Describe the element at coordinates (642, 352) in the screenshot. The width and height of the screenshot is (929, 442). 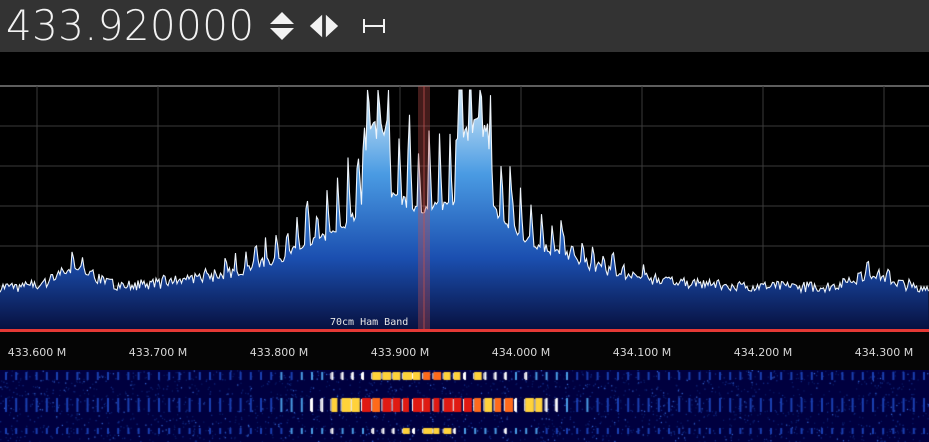
I see `tick-label: 434.100 M` at that location.